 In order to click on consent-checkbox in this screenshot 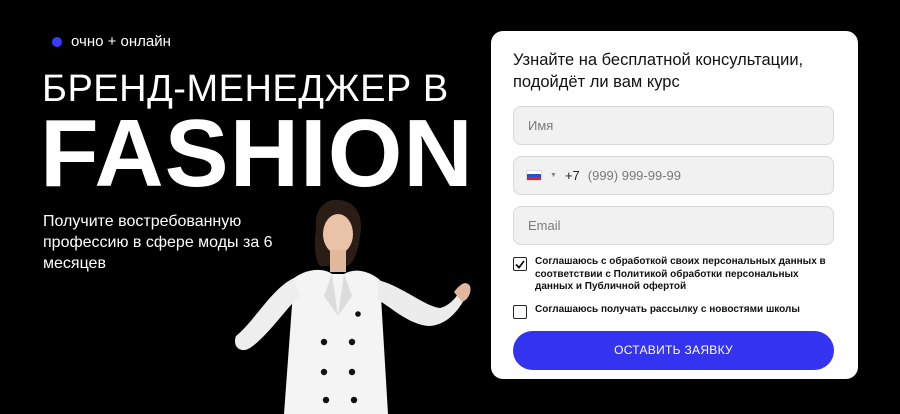, I will do `click(520, 264)`.